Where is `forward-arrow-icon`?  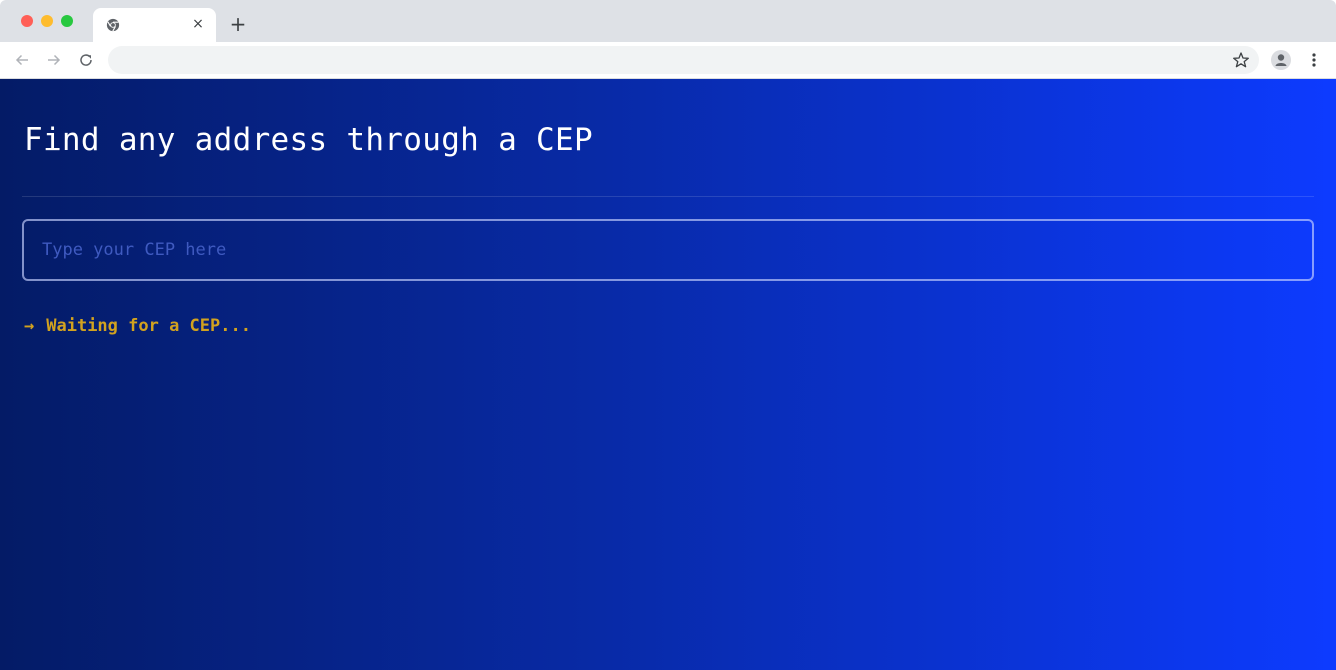
forward-arrow-icon is located at coordinates (54, 60).